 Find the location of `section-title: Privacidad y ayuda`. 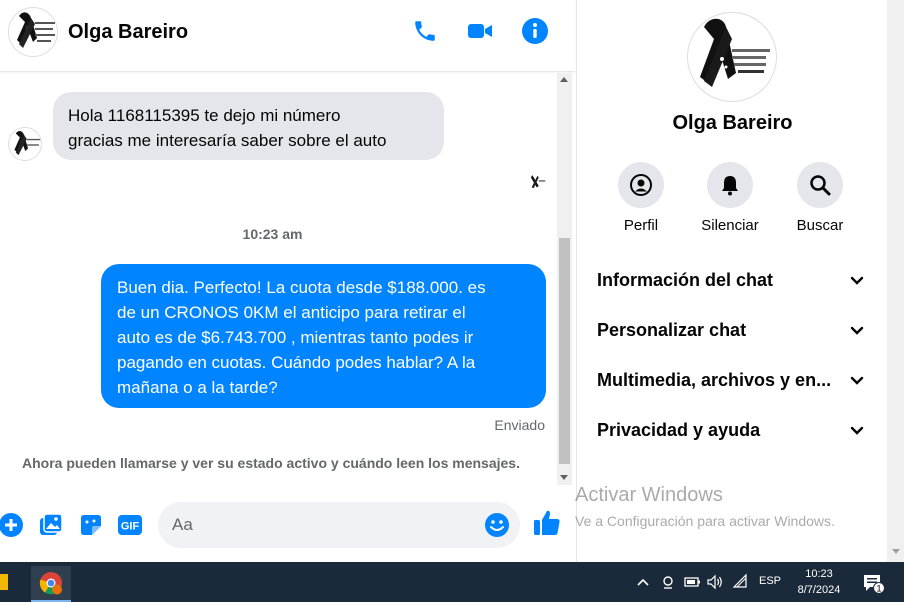

section-title: Privacidad y ayuda is located at coordinates (679, 430).